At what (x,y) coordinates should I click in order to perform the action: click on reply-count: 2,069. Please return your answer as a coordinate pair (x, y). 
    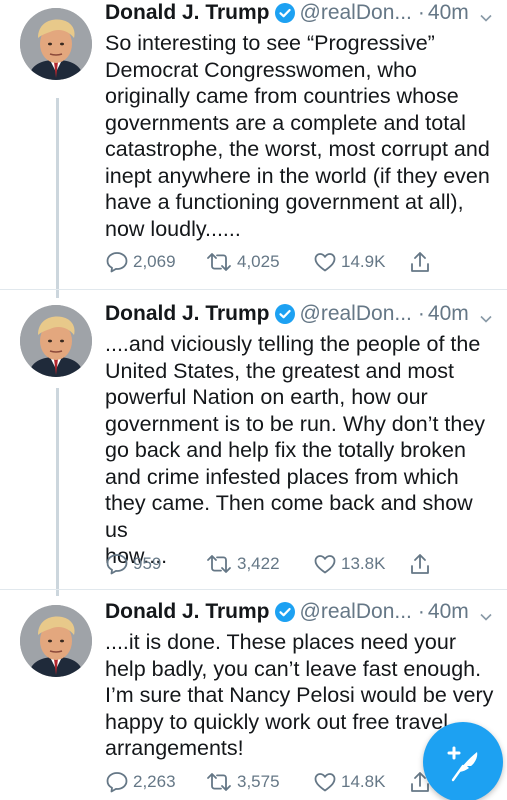
    Looking at the image, I should click on (154, 261).